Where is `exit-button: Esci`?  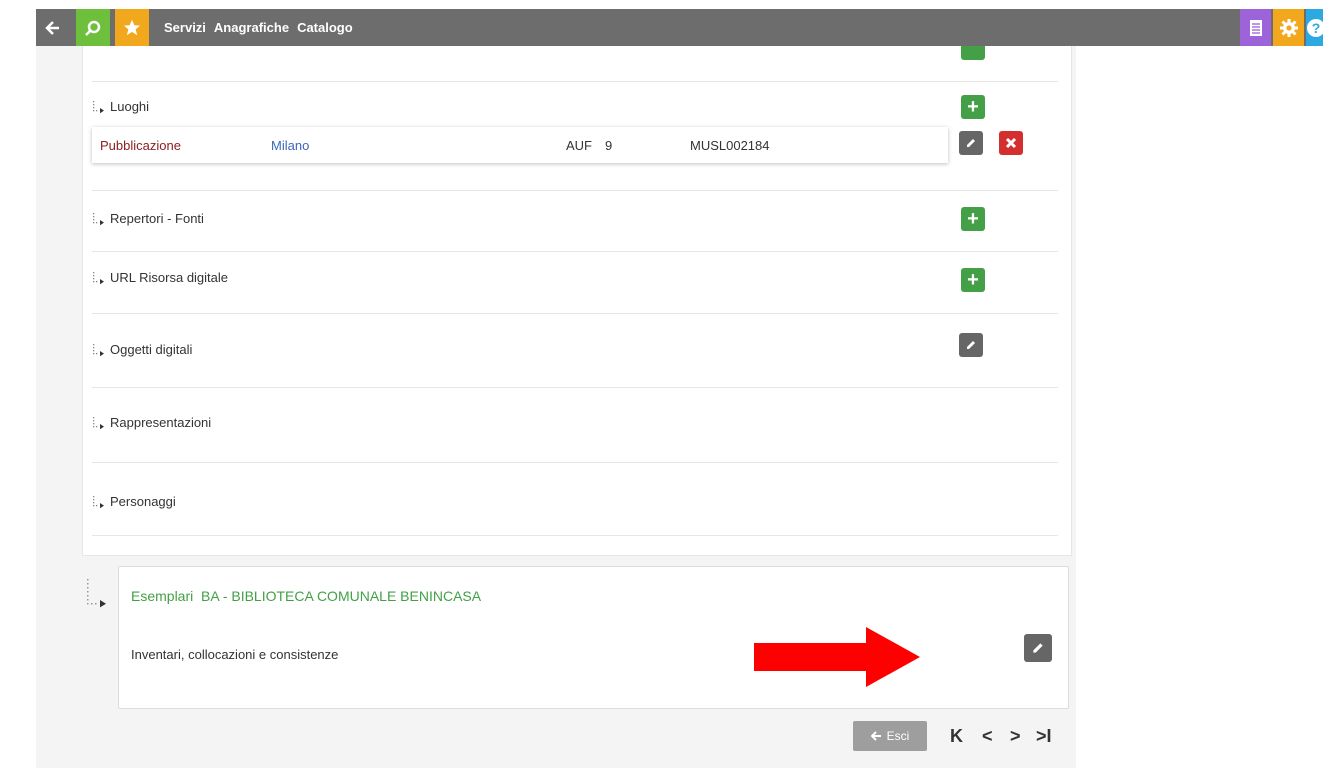
exit-button: Esci is located at coordinates (890, 736).